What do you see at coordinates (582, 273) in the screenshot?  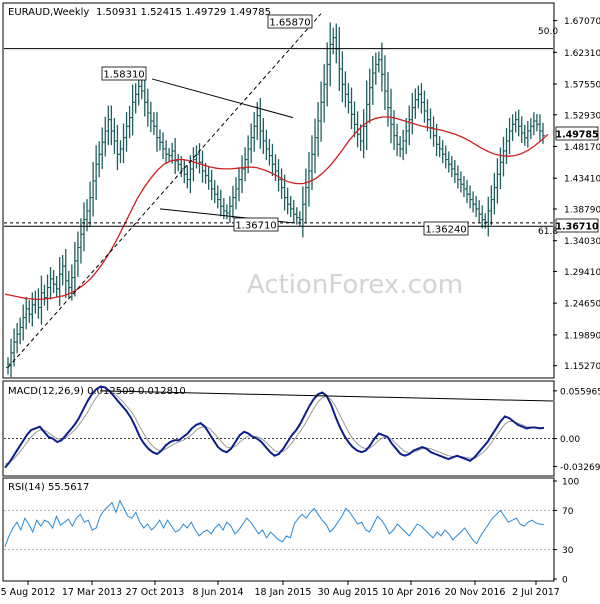 I see `price-tick-label: 1.29410` at bounding box center [582, 273].